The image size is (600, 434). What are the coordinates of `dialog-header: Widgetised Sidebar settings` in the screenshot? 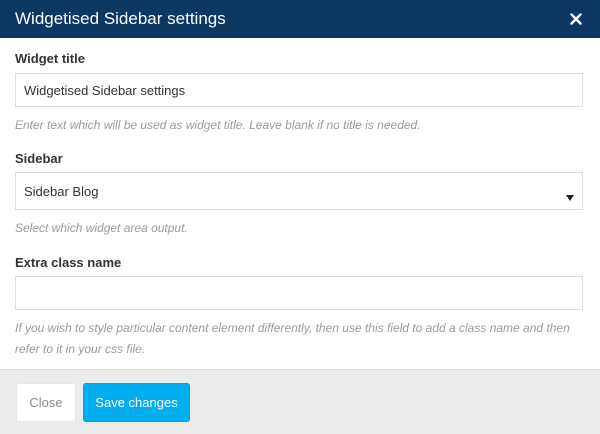 It's located at (300, 19).